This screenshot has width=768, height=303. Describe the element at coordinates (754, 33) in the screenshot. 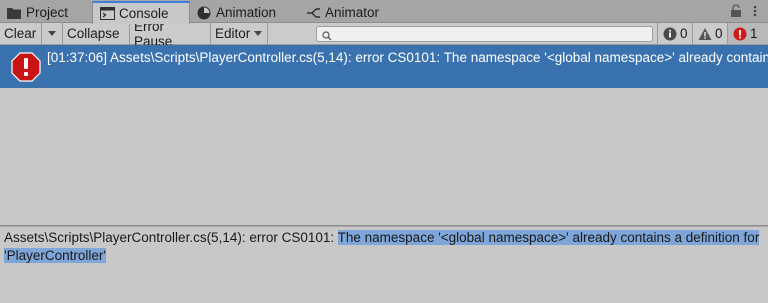

I see `error-count: 1` at that location.